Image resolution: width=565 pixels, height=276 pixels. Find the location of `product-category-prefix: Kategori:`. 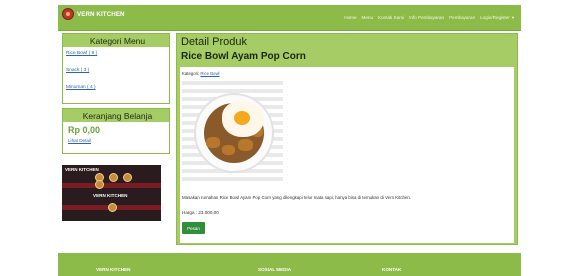

product-category-prefix: Kategori: is located at coordinates (191, 73).